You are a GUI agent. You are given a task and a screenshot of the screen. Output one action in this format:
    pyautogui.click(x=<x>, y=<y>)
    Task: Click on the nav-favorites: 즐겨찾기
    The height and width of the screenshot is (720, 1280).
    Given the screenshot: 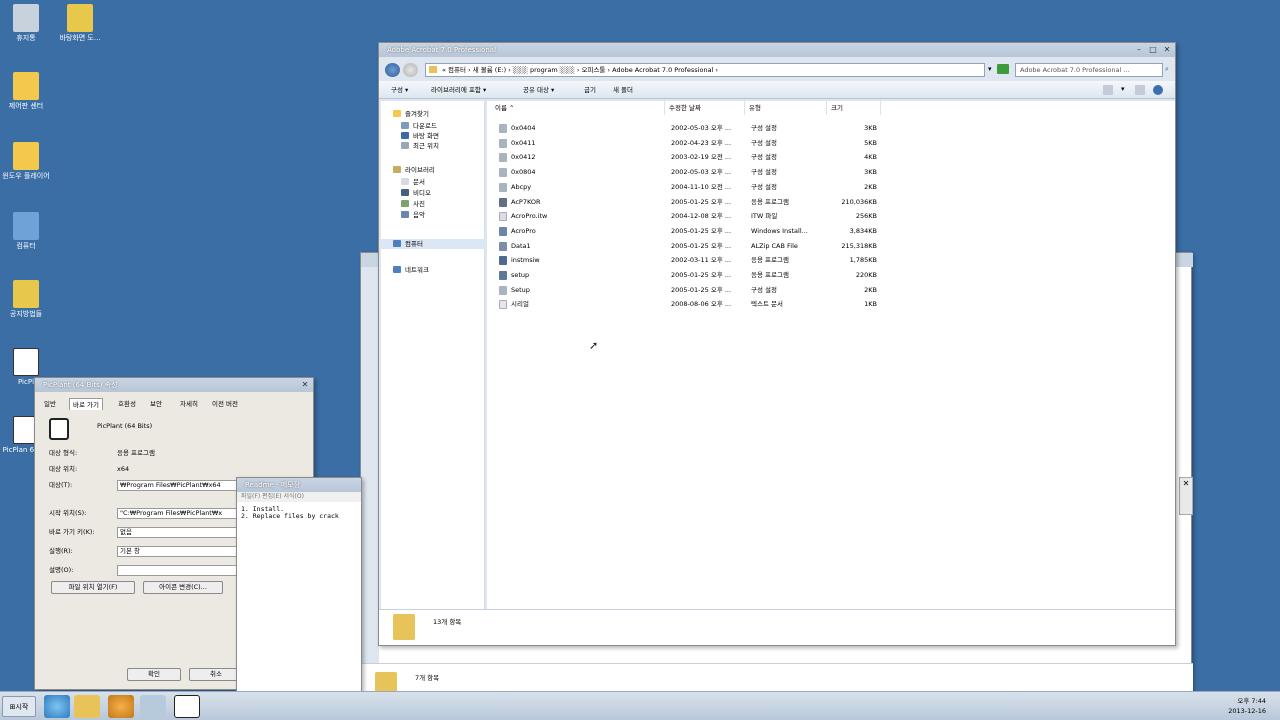 What is the action you would take?
    pyautogui.click(x=411, y=114)
    